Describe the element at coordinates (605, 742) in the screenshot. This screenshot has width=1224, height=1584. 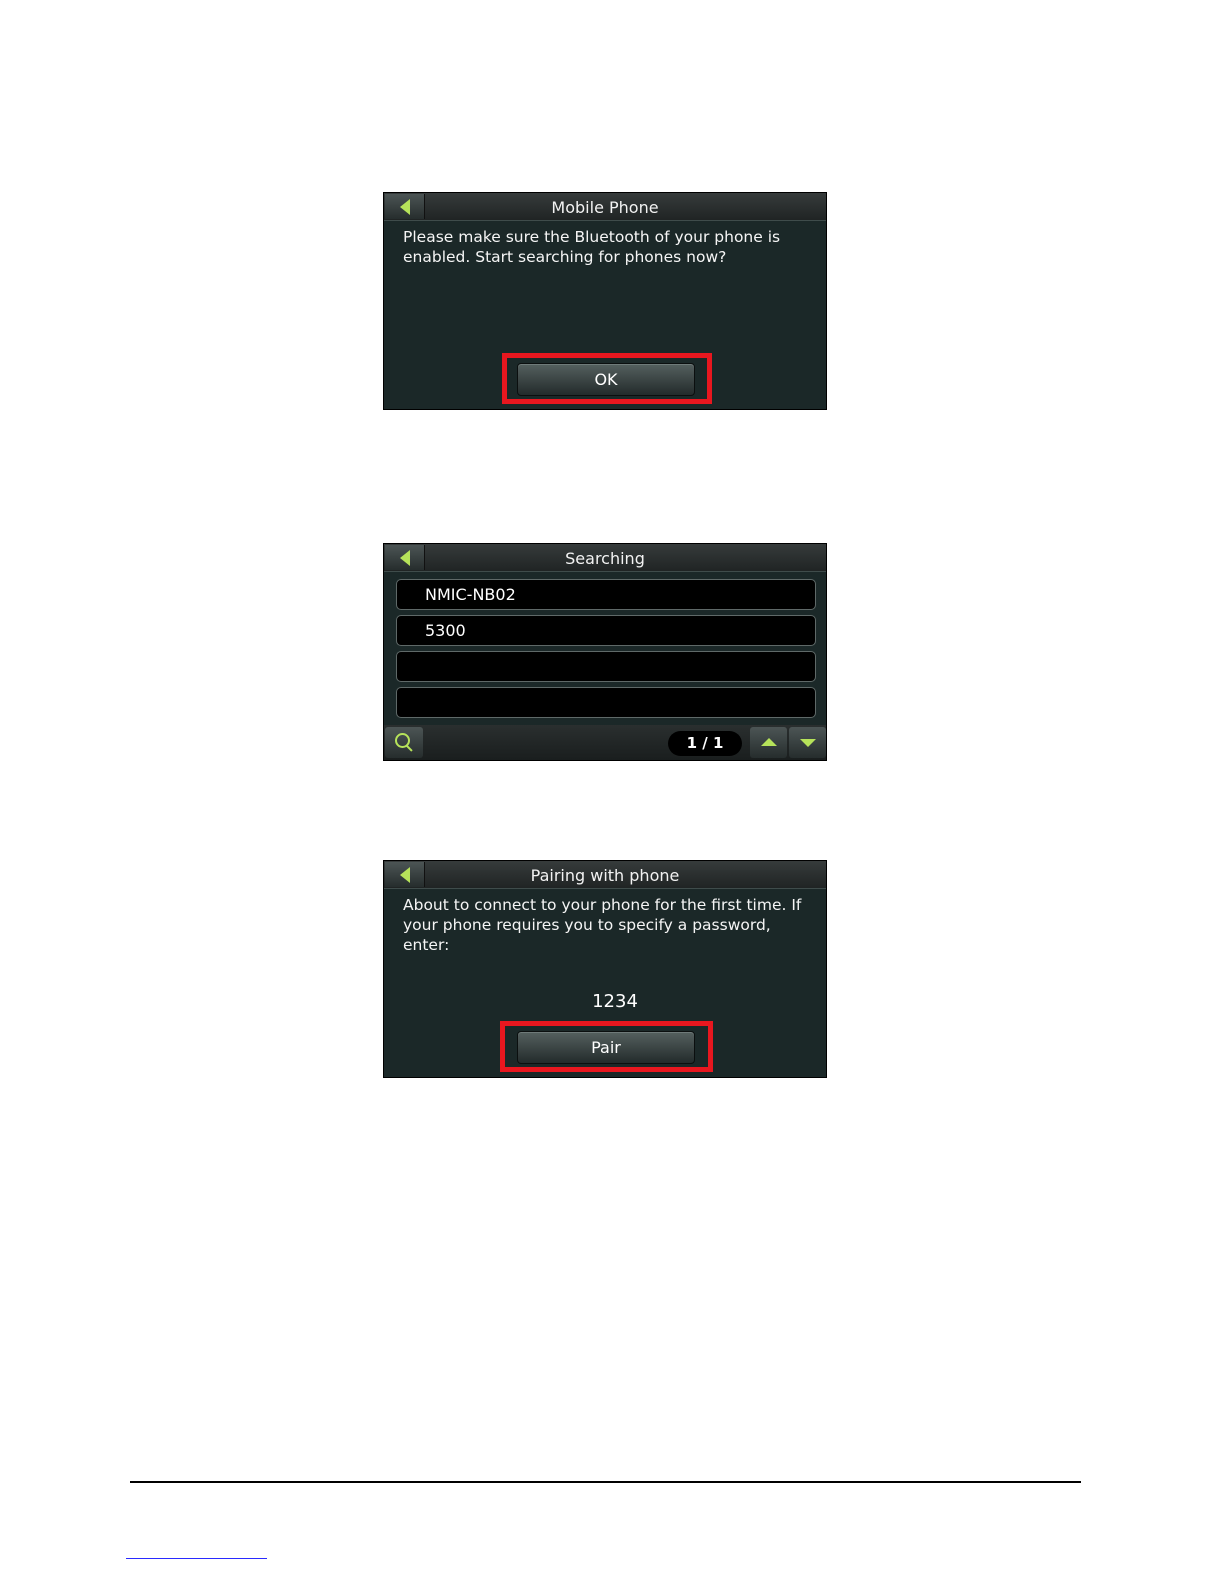
I see `bottom-toolbar: 1 / 1` at that location.